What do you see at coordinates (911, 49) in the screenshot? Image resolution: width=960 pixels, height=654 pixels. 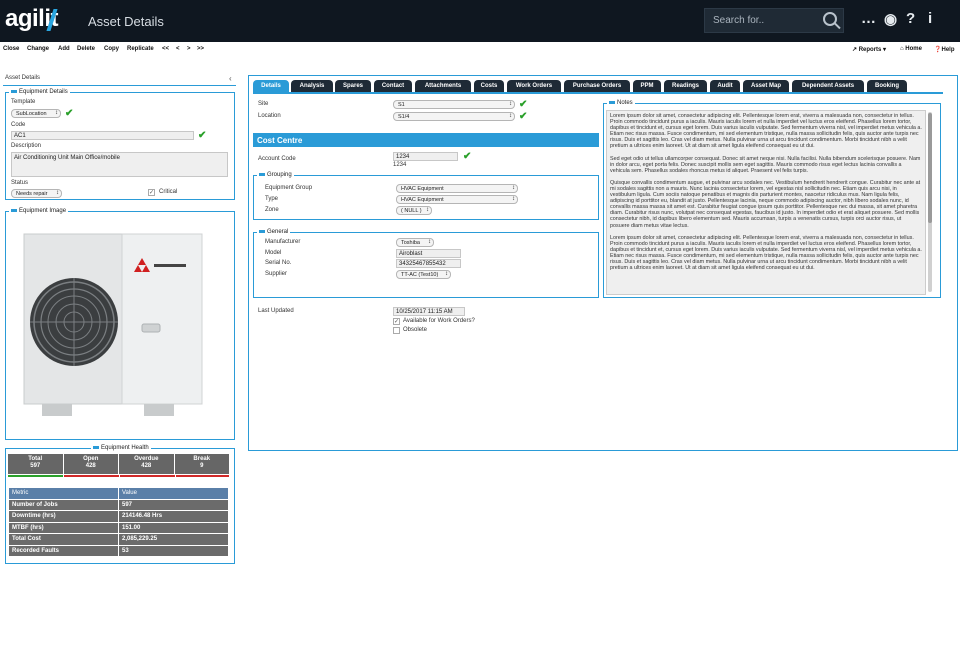 I see `home-link: ⌂ Home` at bounding box center [911, 49].